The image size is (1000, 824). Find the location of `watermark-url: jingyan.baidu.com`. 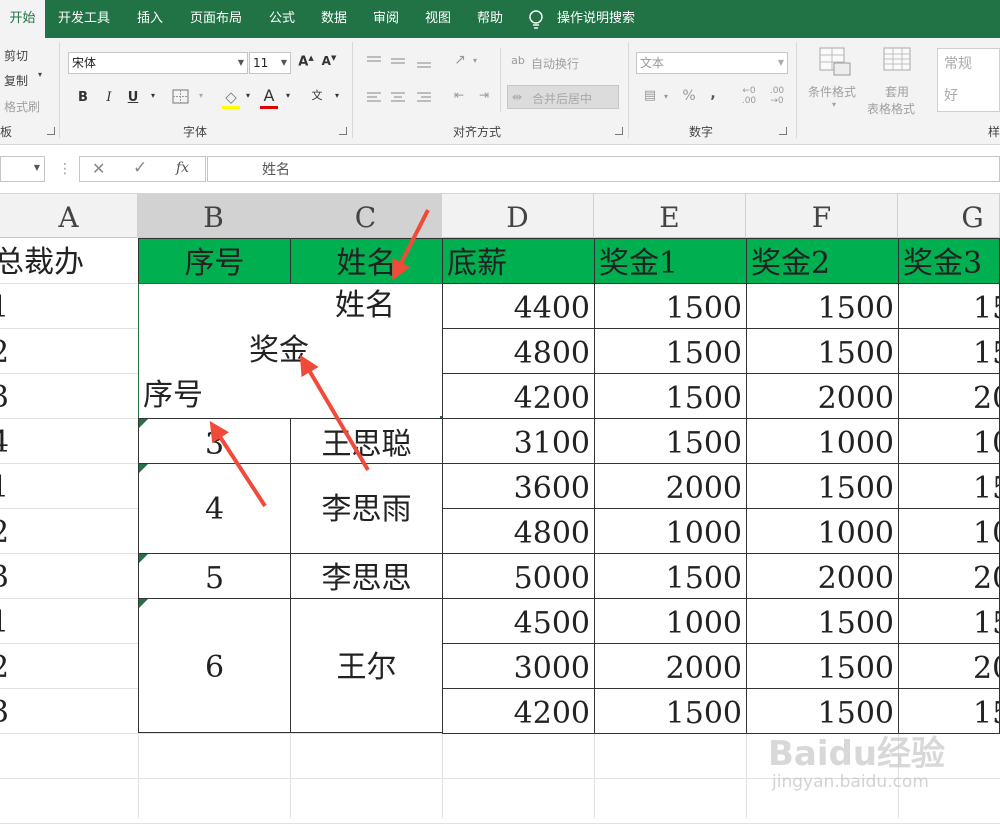

watermark-url: jingyan.baidu.com is located at coordinates (850, 782).